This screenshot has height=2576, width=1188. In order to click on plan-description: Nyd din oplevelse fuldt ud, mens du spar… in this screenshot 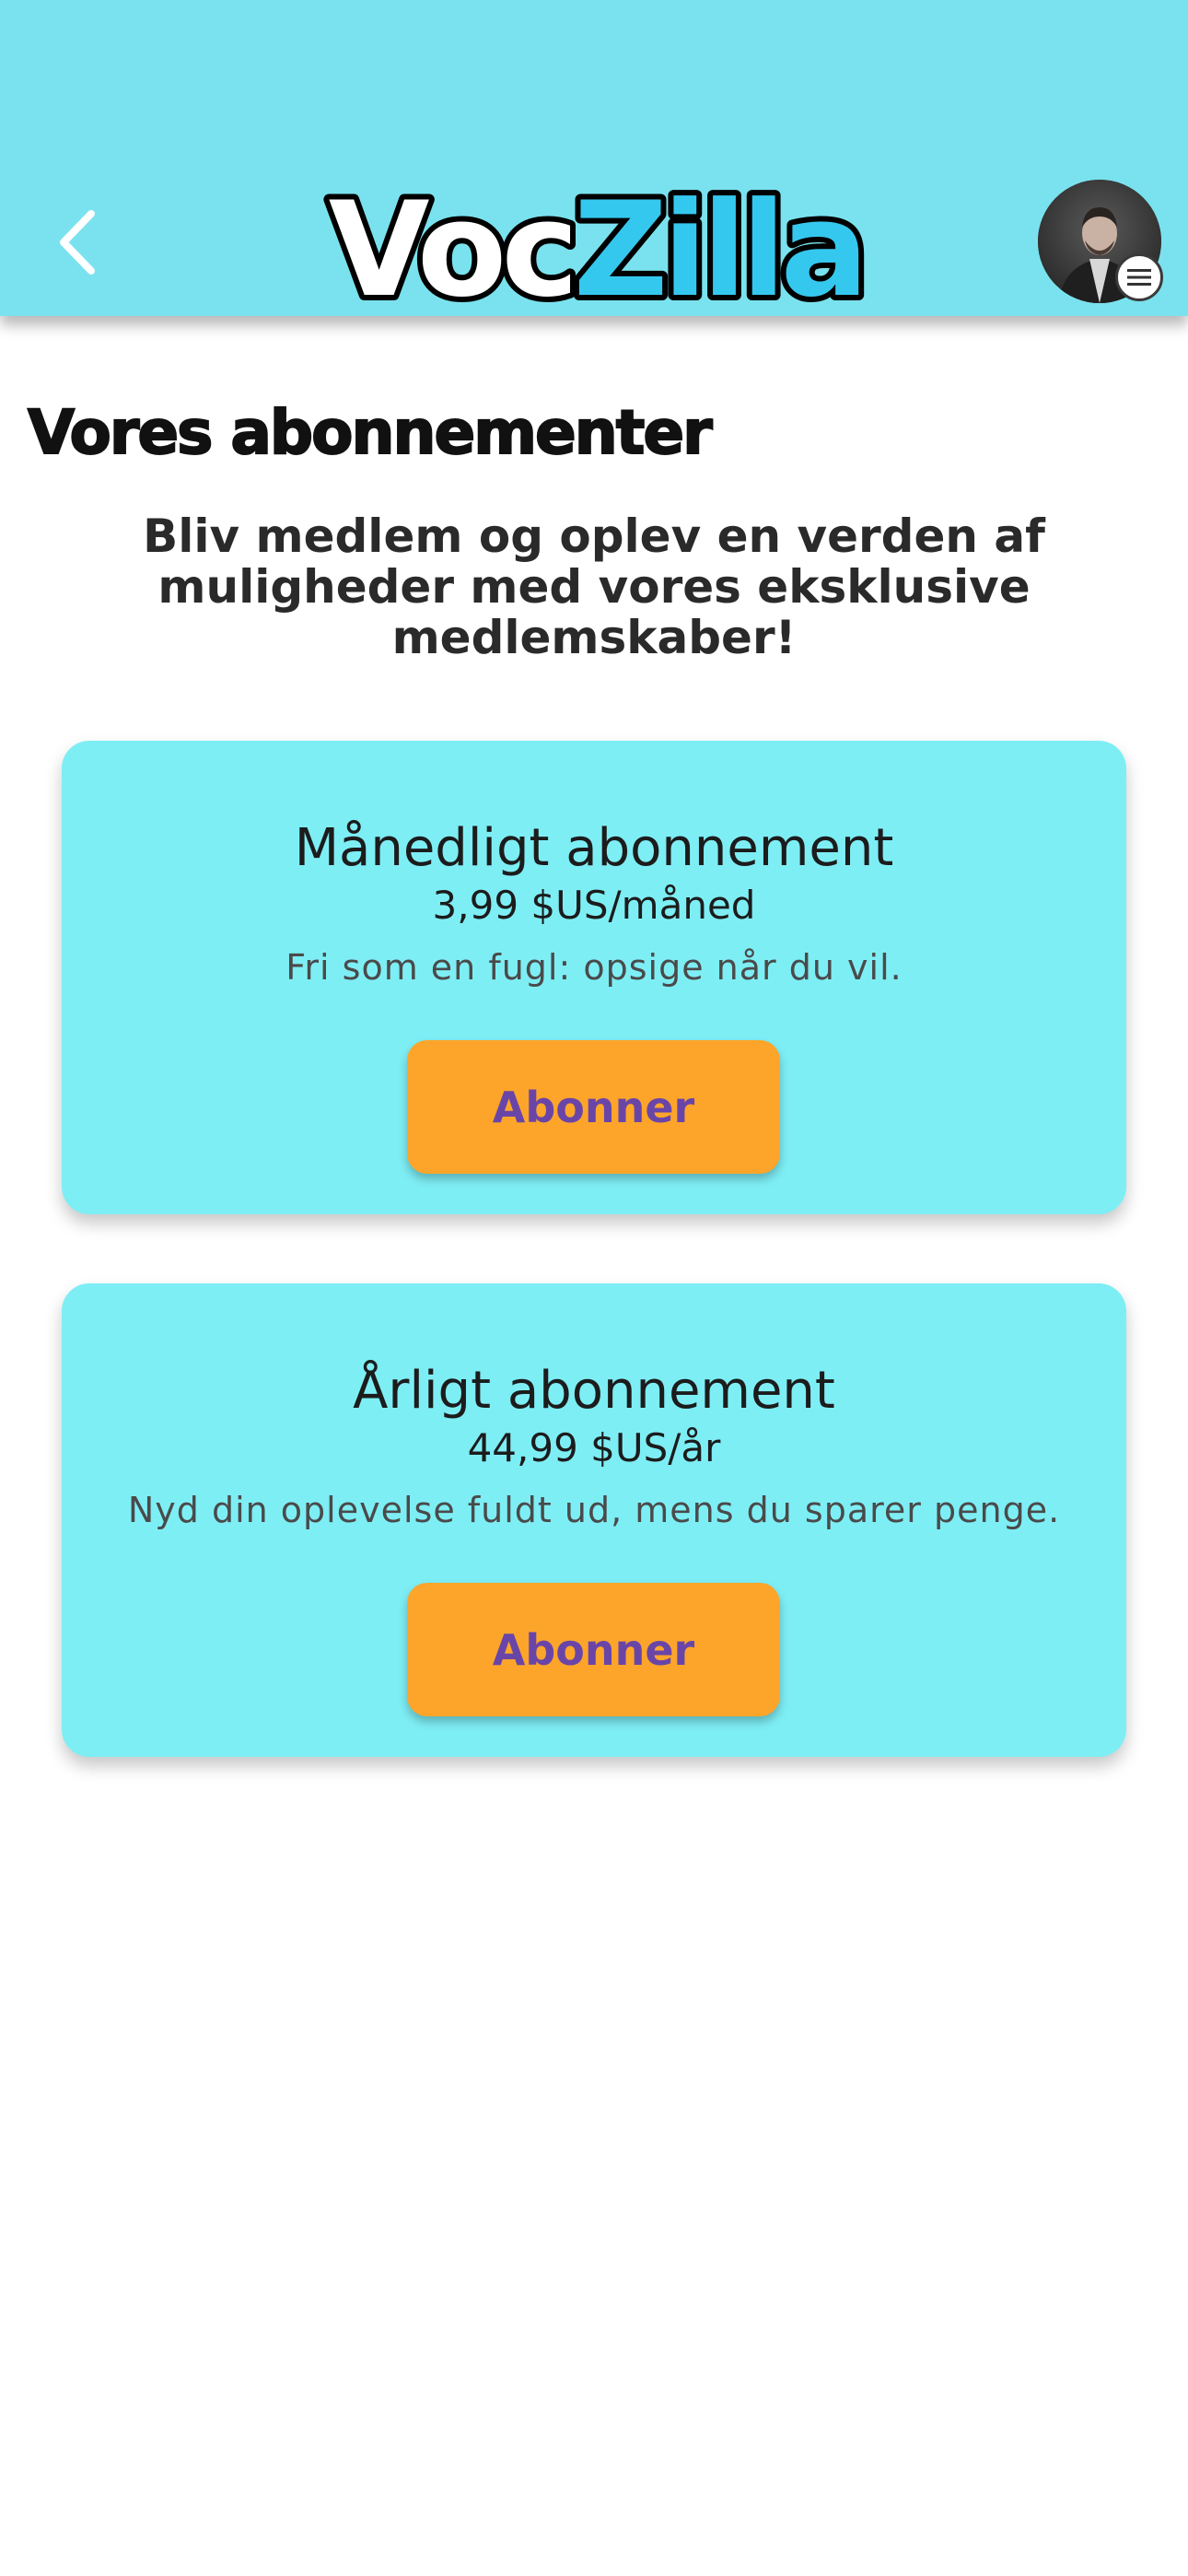, I will do `click(594, 1510)`.